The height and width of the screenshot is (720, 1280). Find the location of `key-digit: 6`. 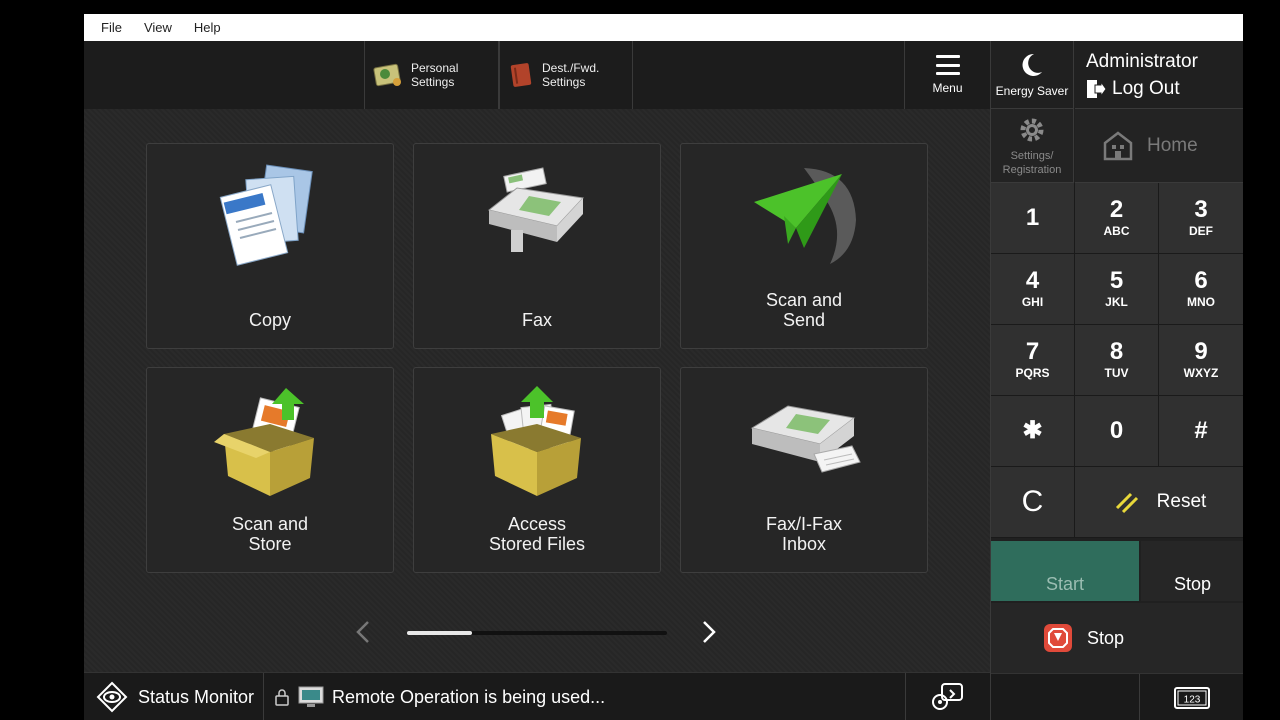

key-digit: 6 is located at coordinates (1201, 280).